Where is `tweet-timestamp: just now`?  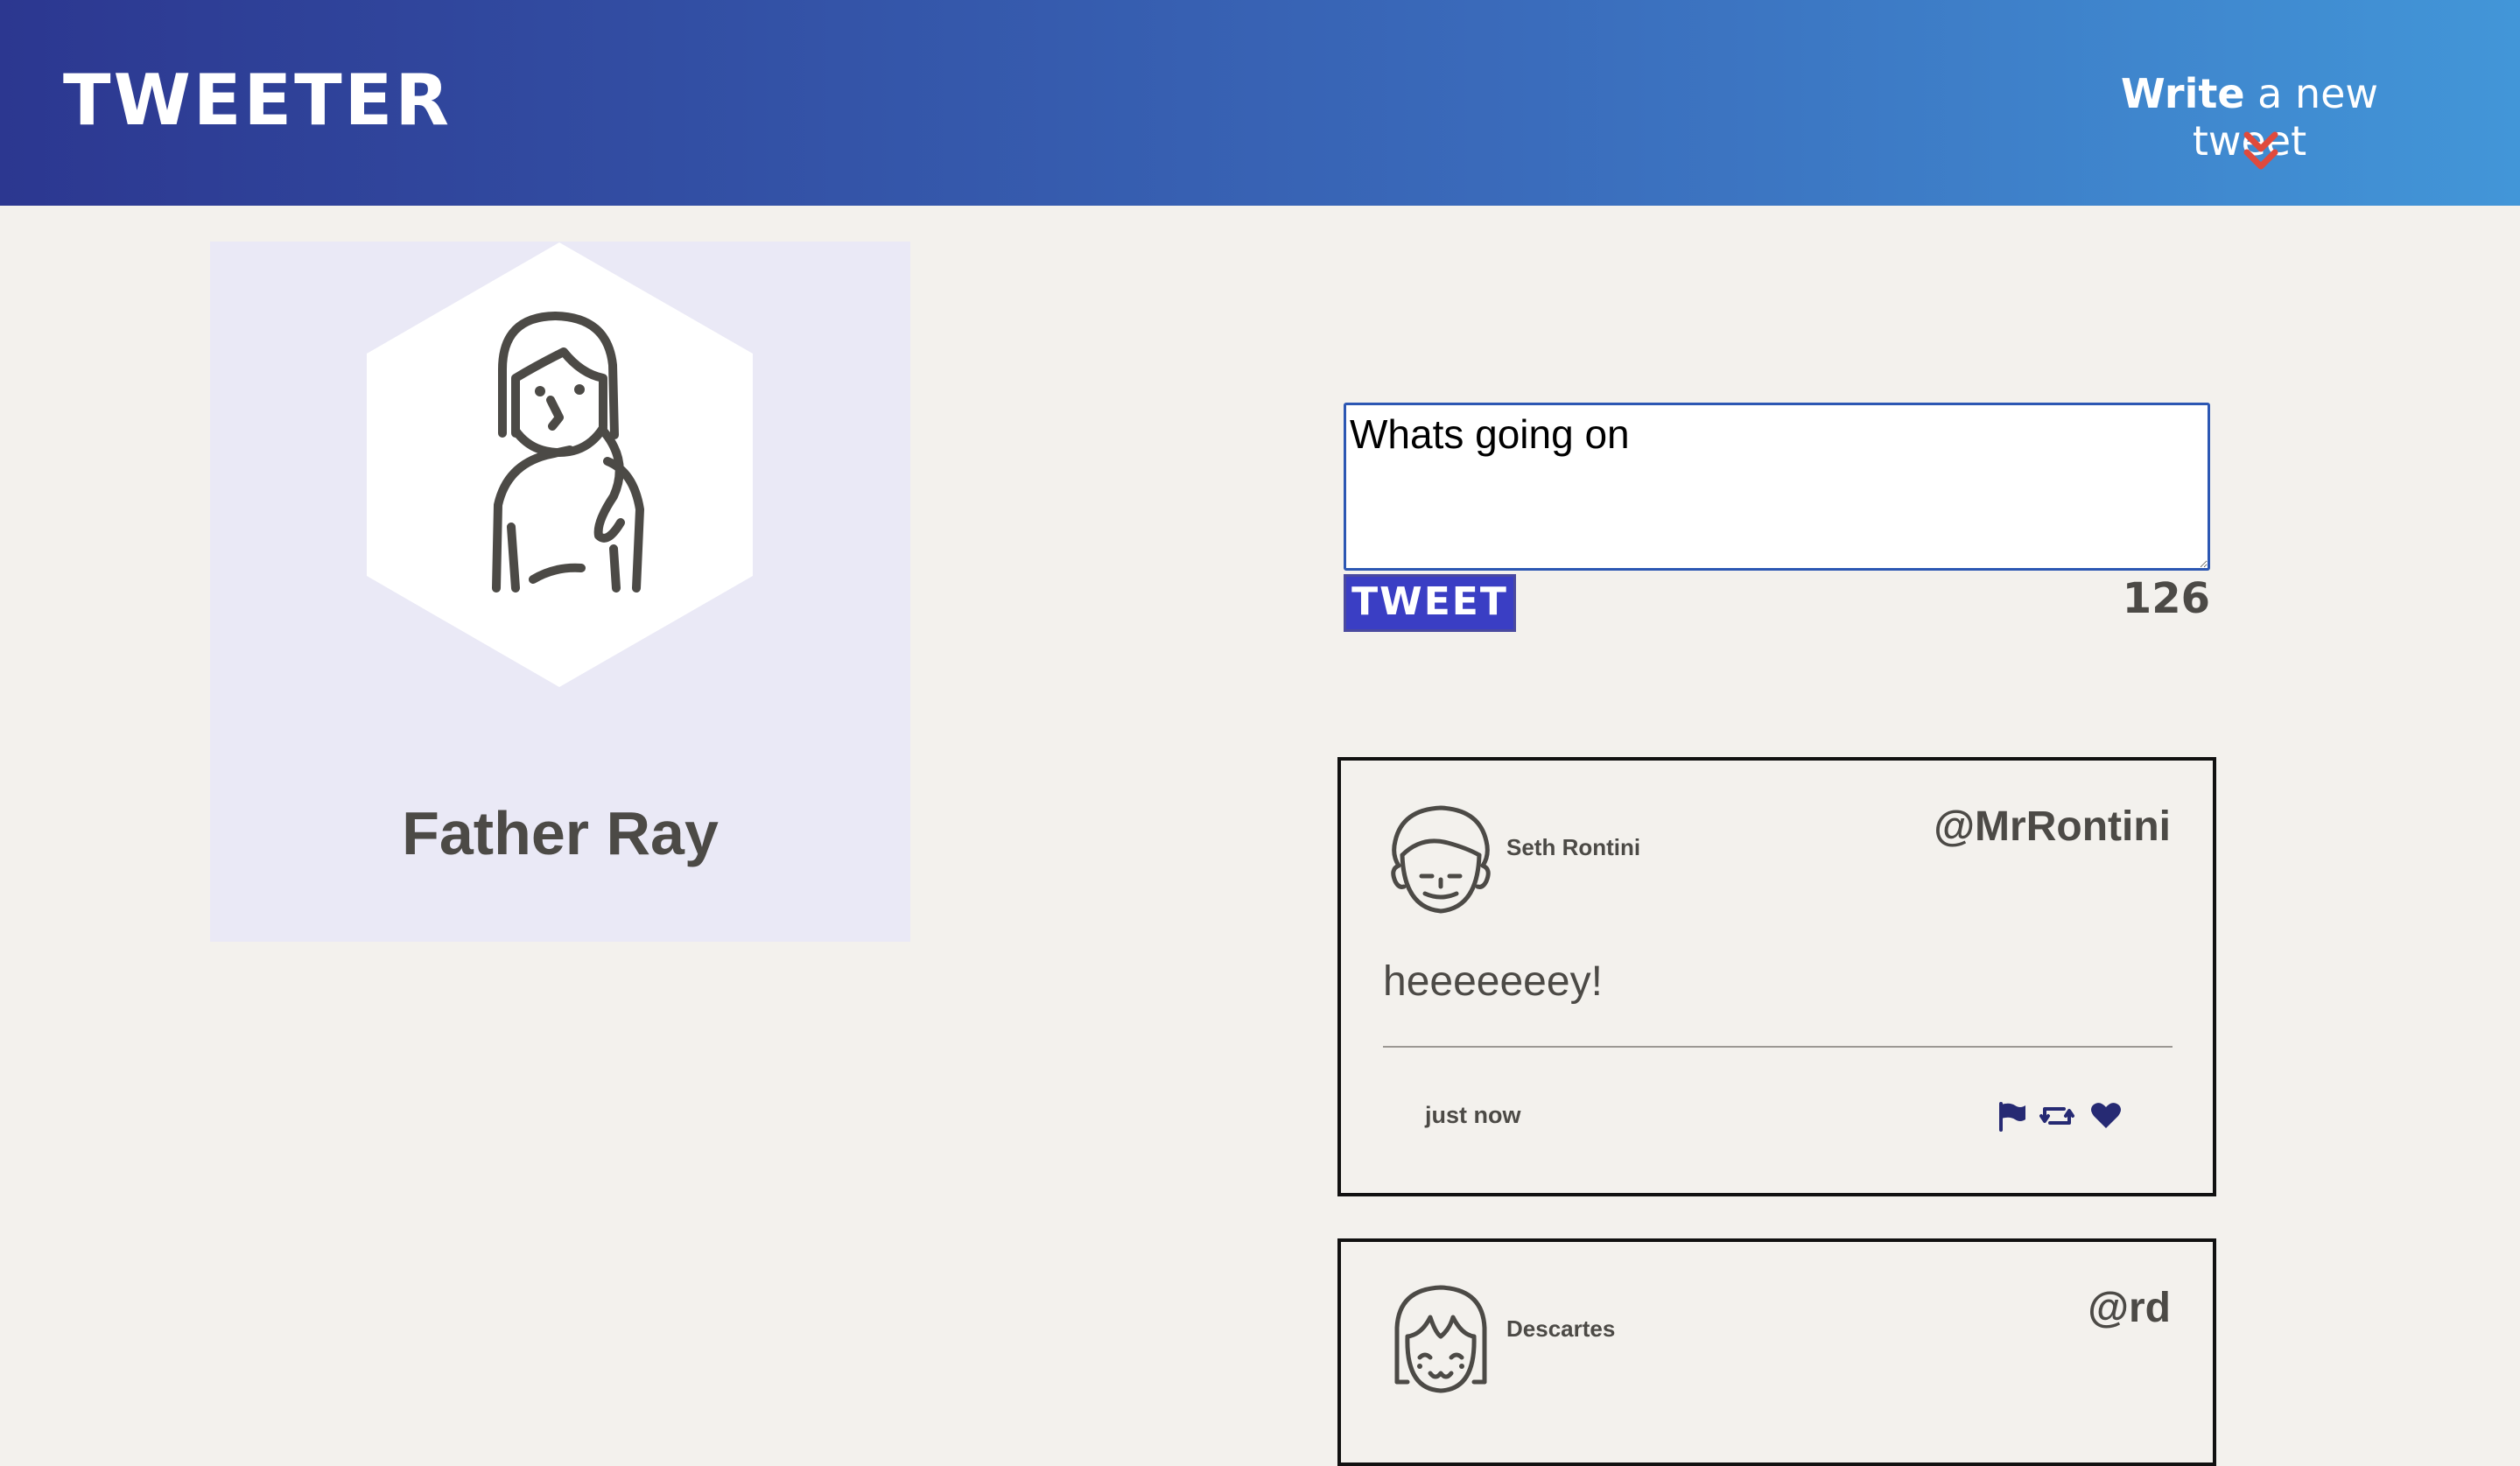 tweet-timestamp: just now is located at coordinates (1473, 1115).